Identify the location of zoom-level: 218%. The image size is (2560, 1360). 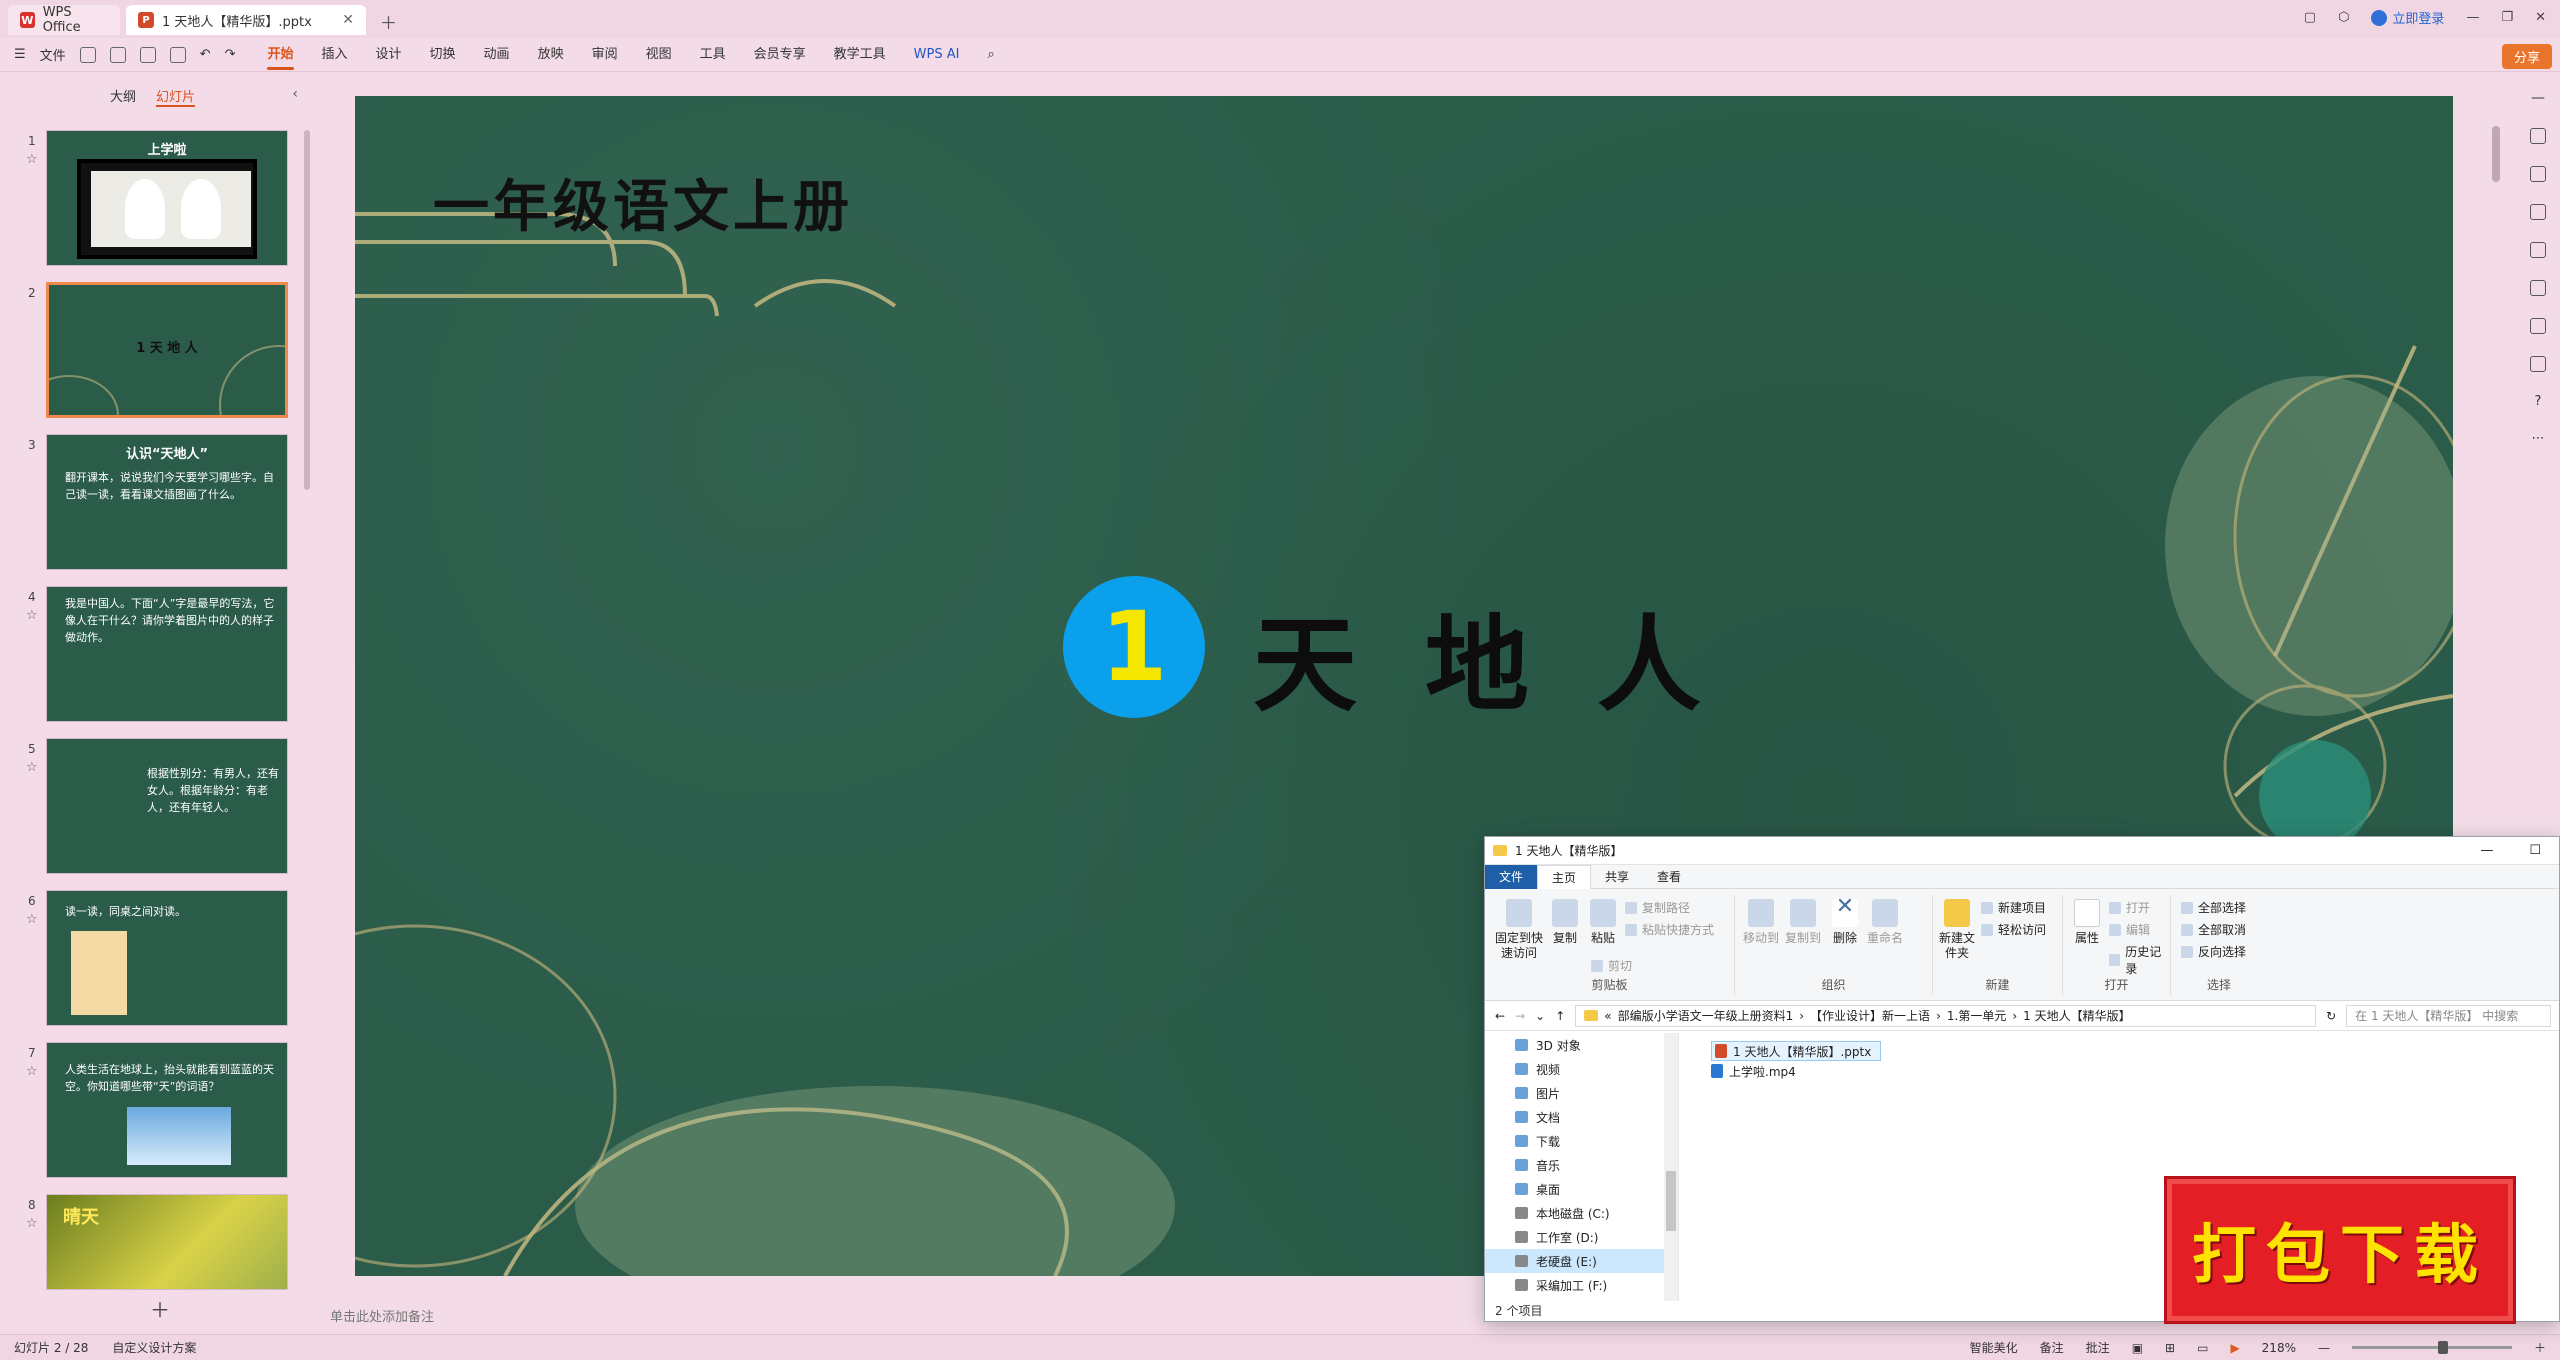
(2279, 1348).